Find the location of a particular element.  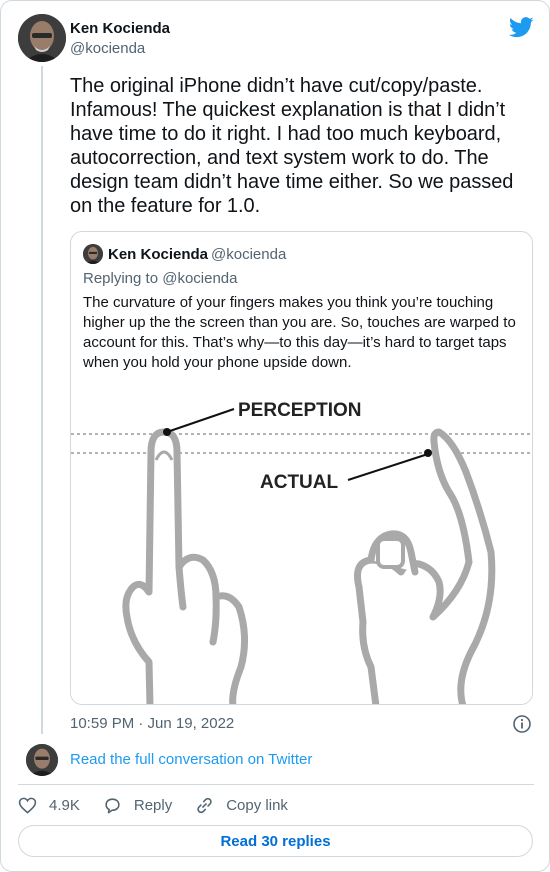

actual-dot is located at coordinates (428, 453).